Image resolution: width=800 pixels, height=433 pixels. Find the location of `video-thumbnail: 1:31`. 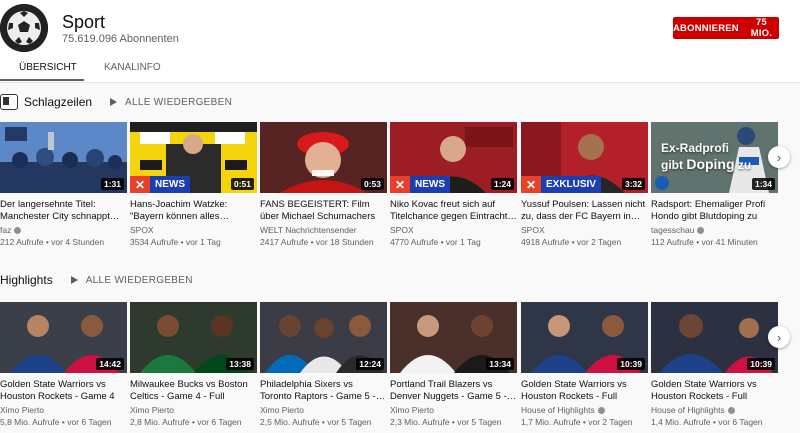

video-thumbnail: 1:31 is located at coordinates (63, 157).